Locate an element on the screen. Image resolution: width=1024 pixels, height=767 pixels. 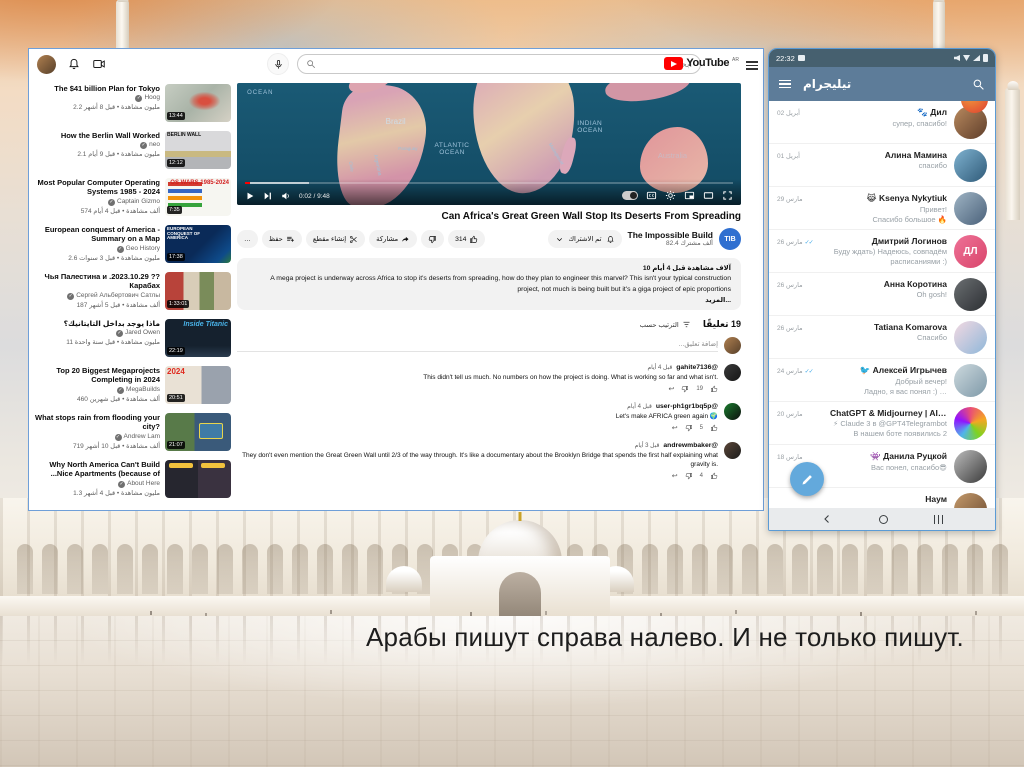
create-video-icon is located at coordinates (99, 64).